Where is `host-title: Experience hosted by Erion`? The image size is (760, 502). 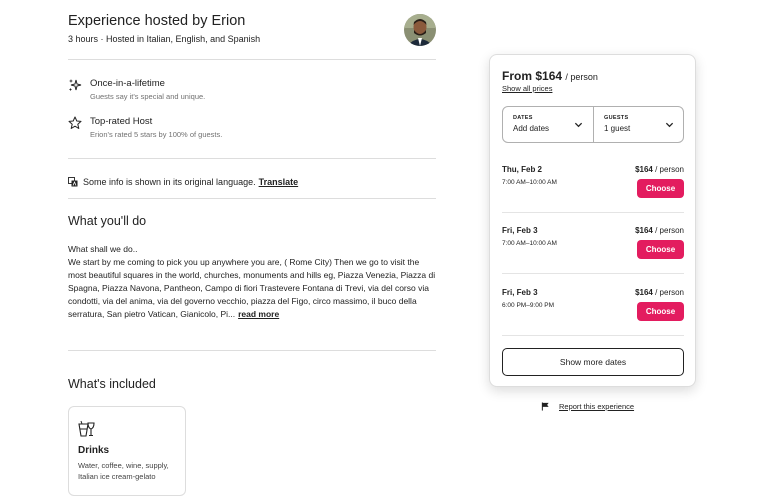 host-title: Experience hosted by Erion is located at coordinates (157, 21).